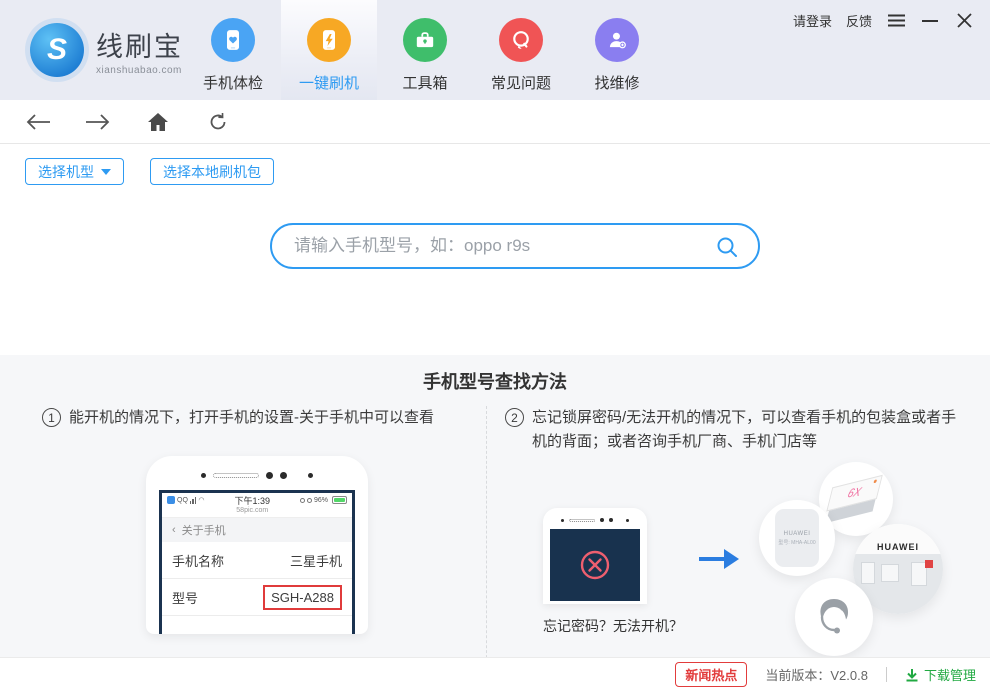 The height and width of the screenshot is (690, 990). Describe the element at coordinates (859, 20) in the screenshot. I see `feedback-link: 反馈` at that location.